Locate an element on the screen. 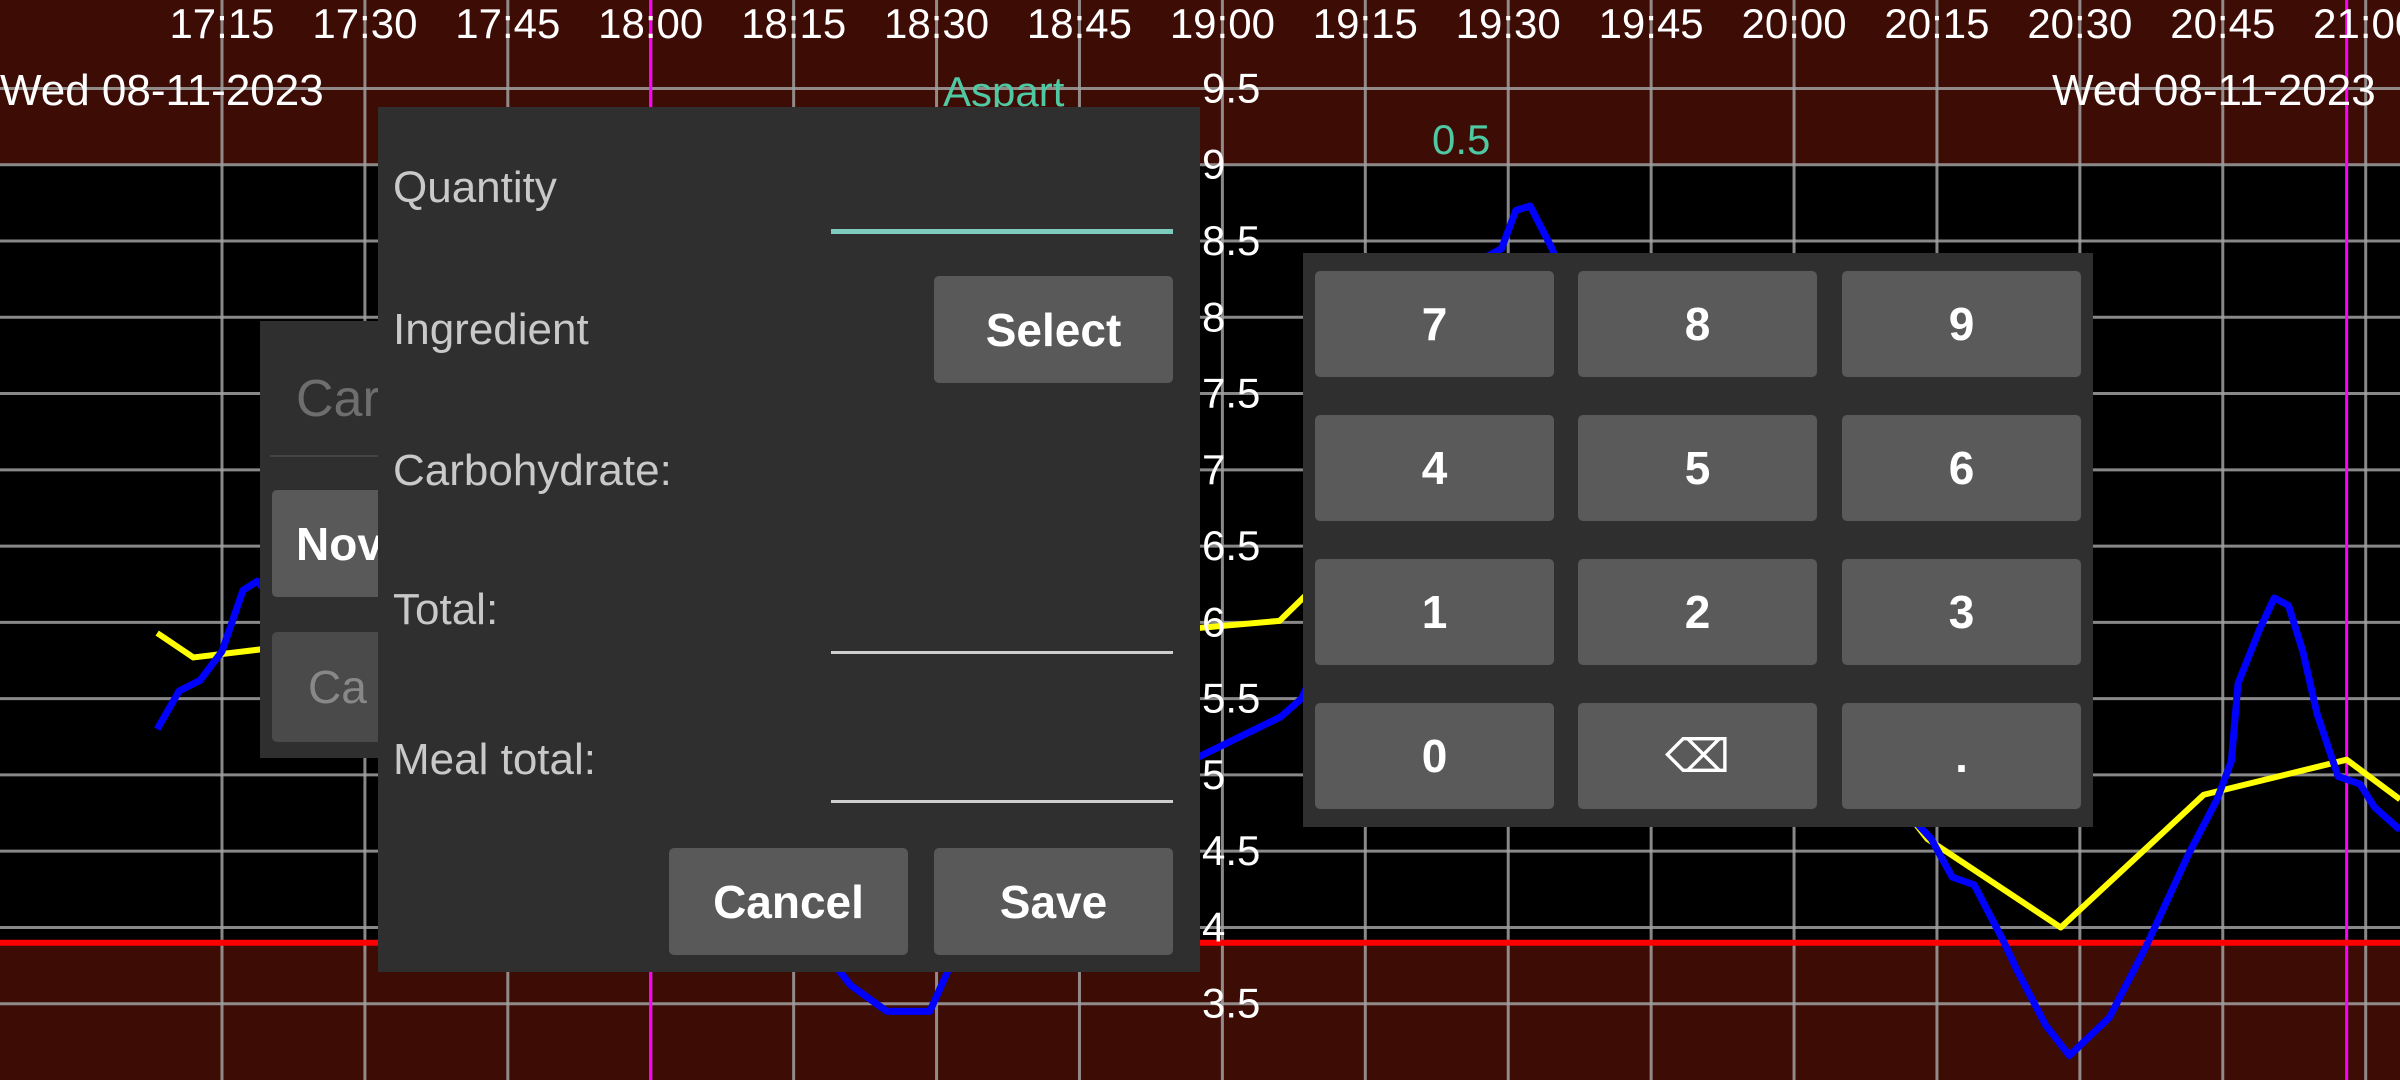 The width and height of the screenshot is (2400, 1080). x-tick-label: 17:45 is located at coordinates (507, 23).